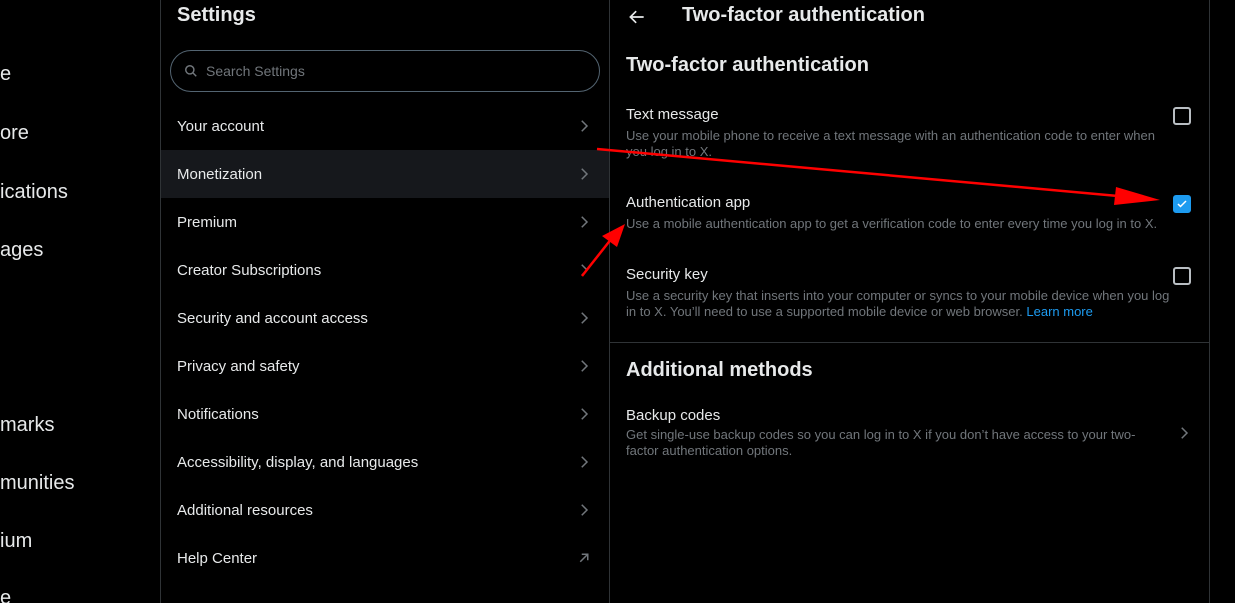  Describe the element at coordinates (803, 15) in the screenshot. I see `detail-header-title: Two-factor authentication` at that location.